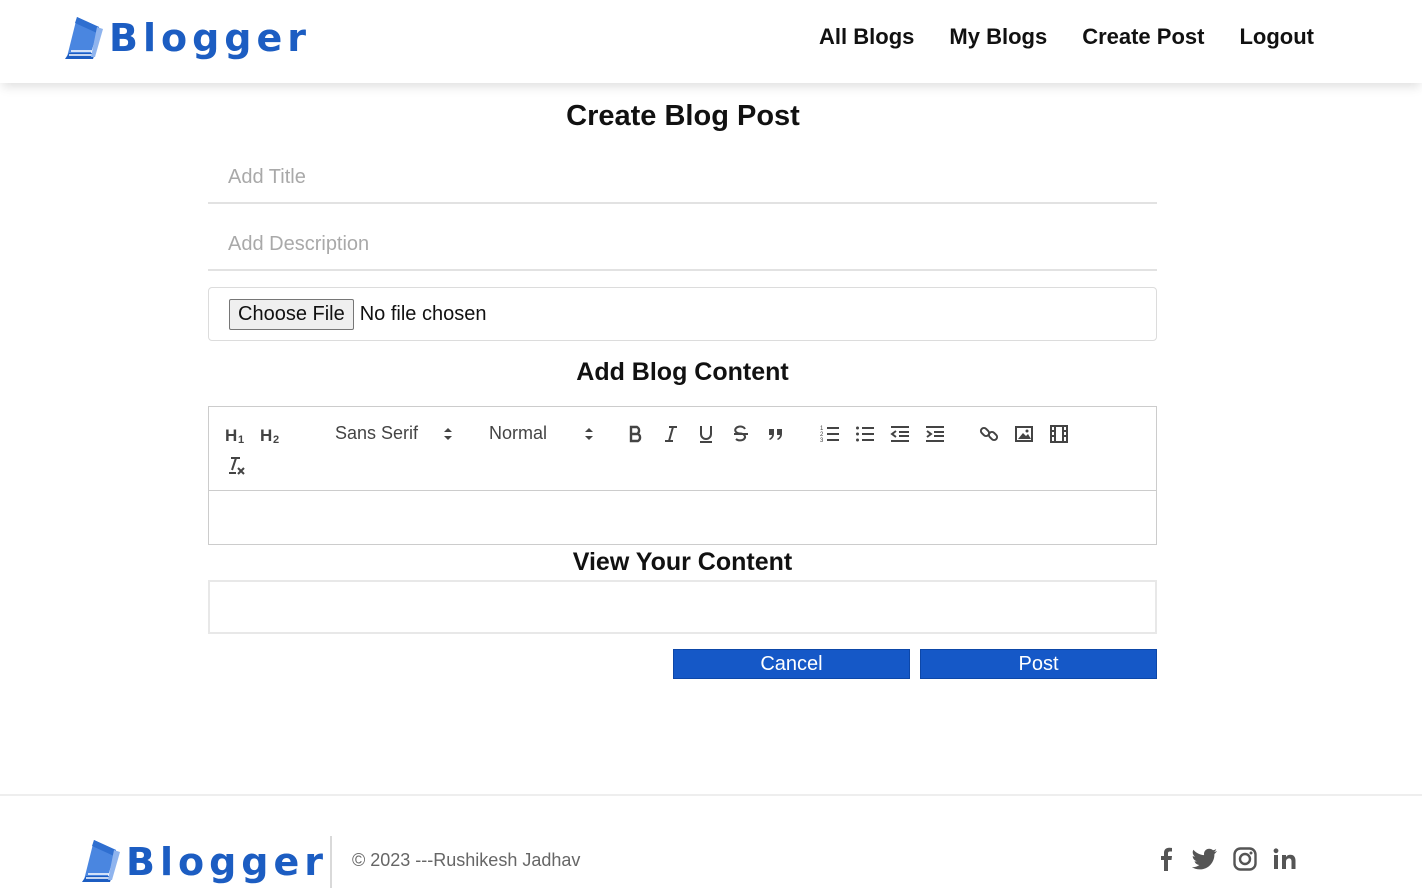  Describe the element at coordinates (1276, 37) in the screenshot. I see `nav-logout: Logout` at that location.